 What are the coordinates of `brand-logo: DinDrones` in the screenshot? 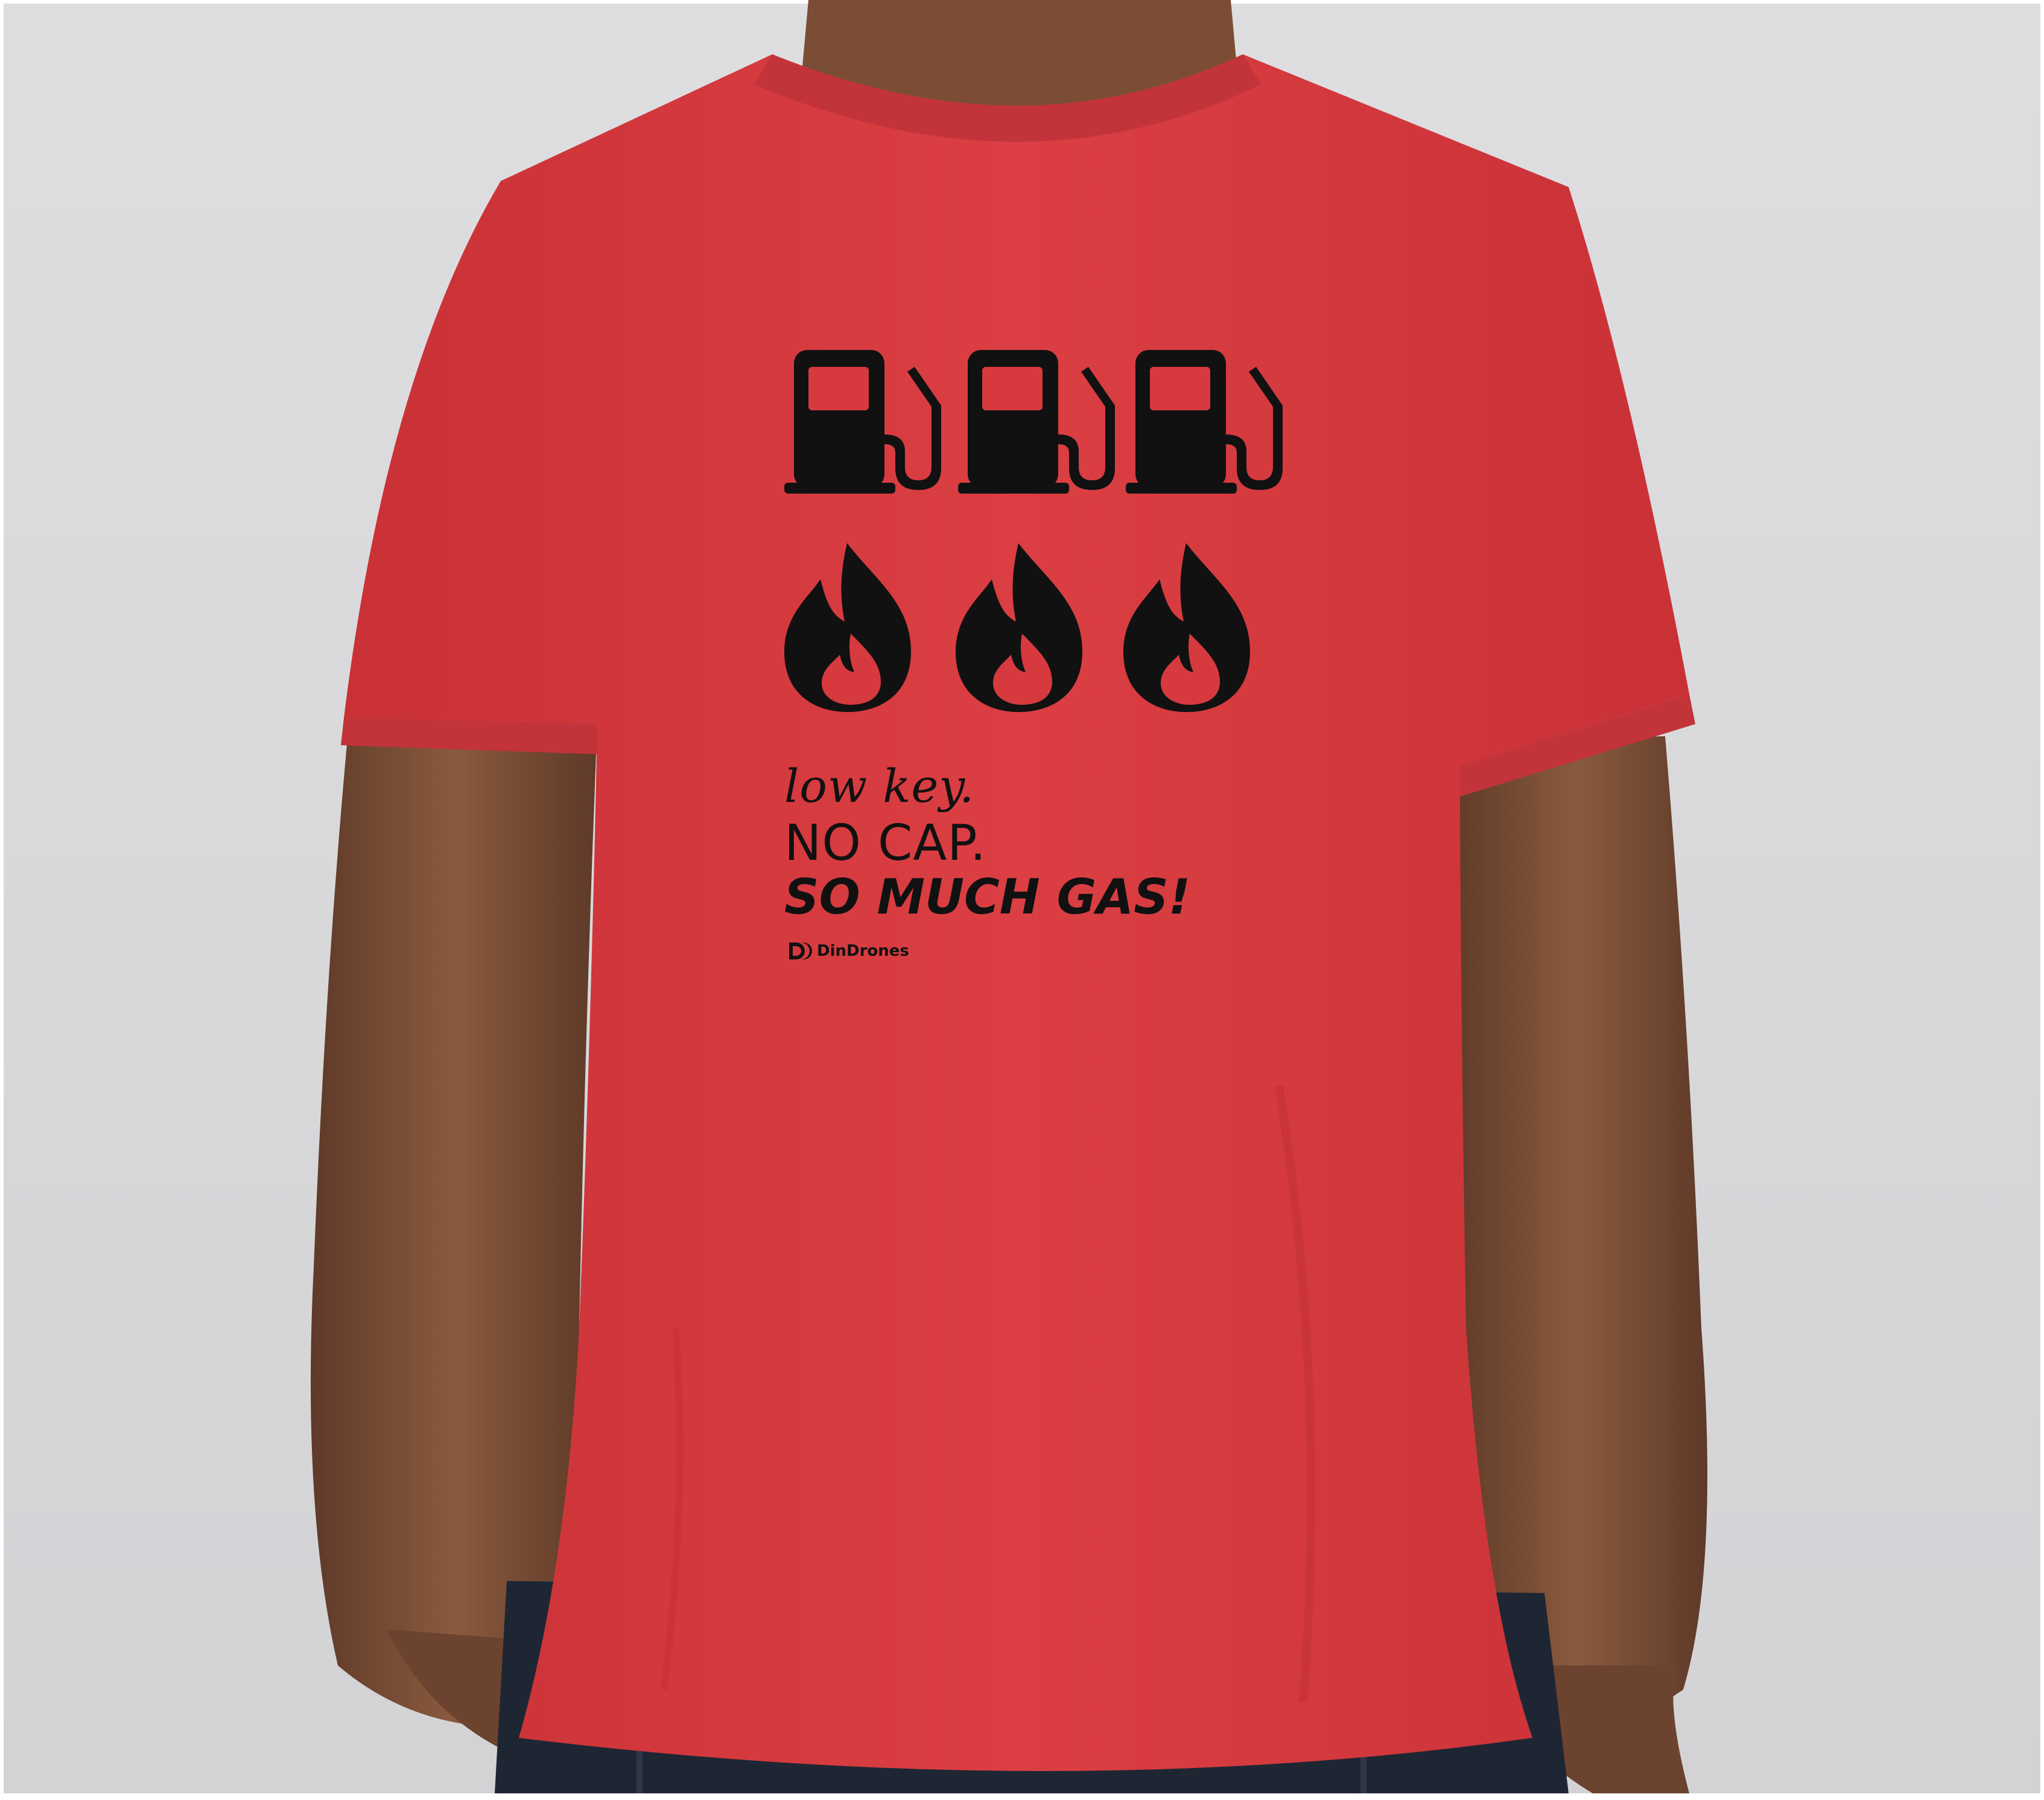 It's located at (848, 951).